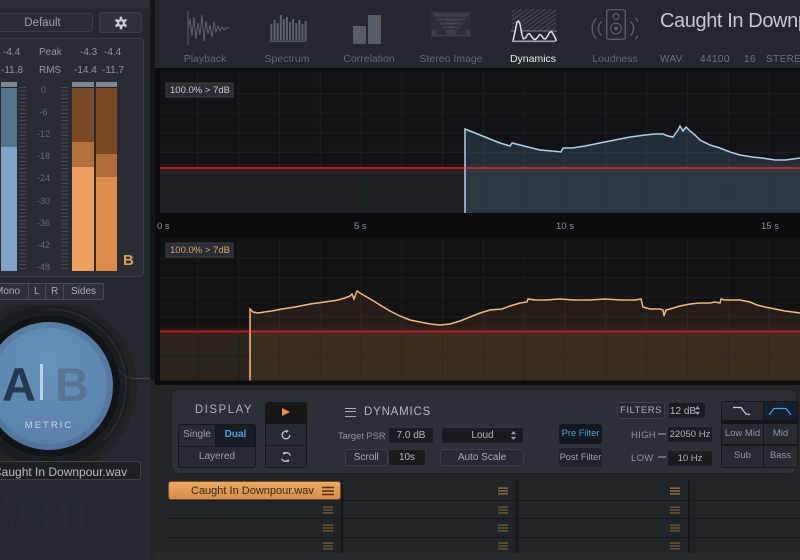 The width and height of the screenshot is (800, 560). What do you see at coordinates (565, 226) in the screenshot?
I see `svg-text: 10 s` at bounding box center [565, 226].